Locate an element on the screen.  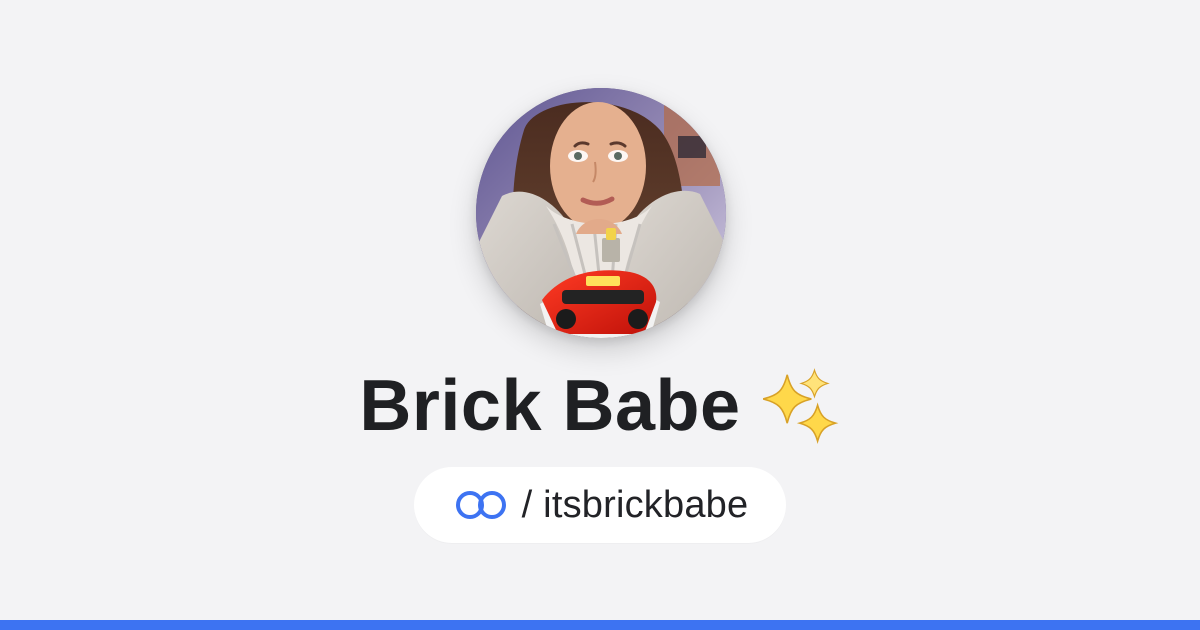
sparkles-icon is located at coordinates (800, 406).